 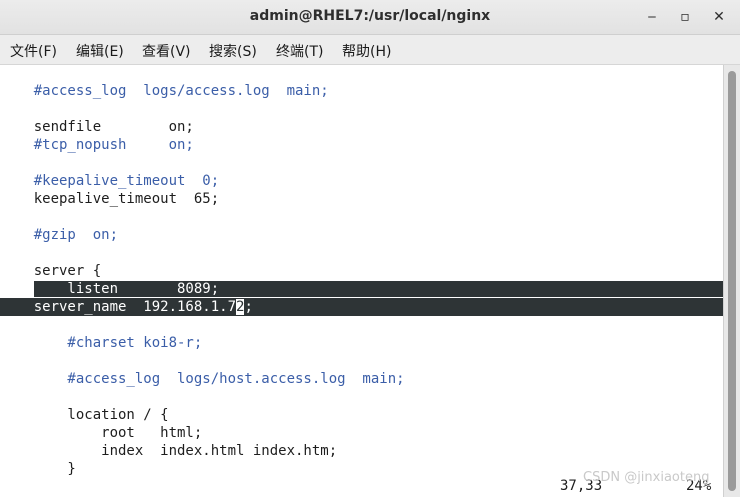 What do you see at coordinates (118, 307) in the screenshot?
I see `selected-text: server_name 192.168.1.7` at bounding box center [118, 307].